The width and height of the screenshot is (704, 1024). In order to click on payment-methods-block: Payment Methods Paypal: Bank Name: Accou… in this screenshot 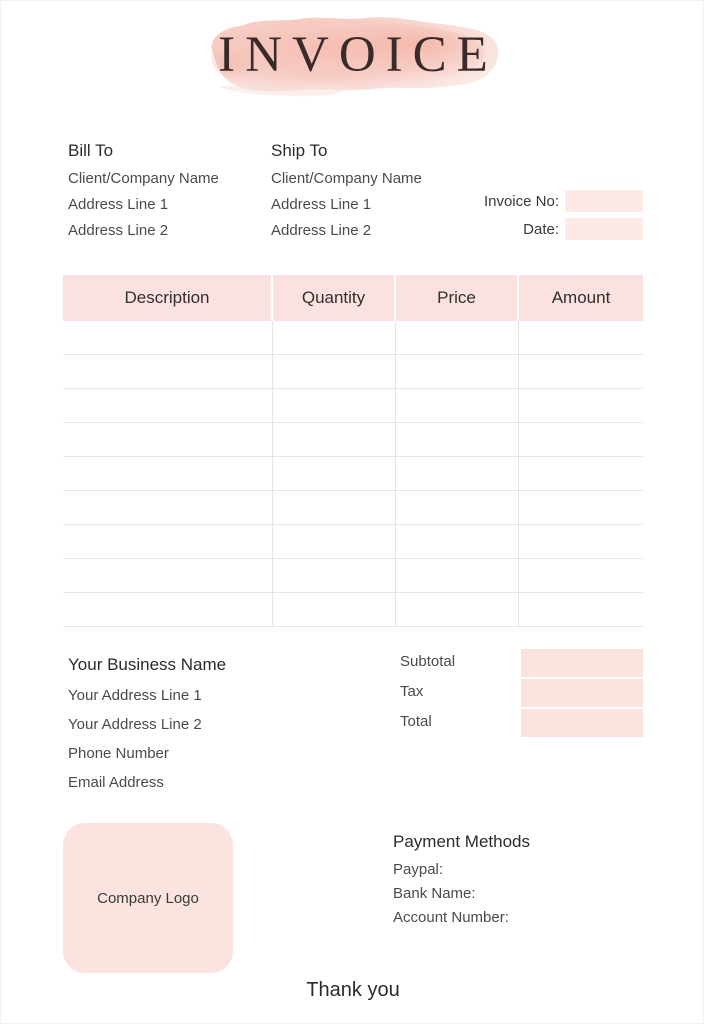, I will do `click(523, 879)`.